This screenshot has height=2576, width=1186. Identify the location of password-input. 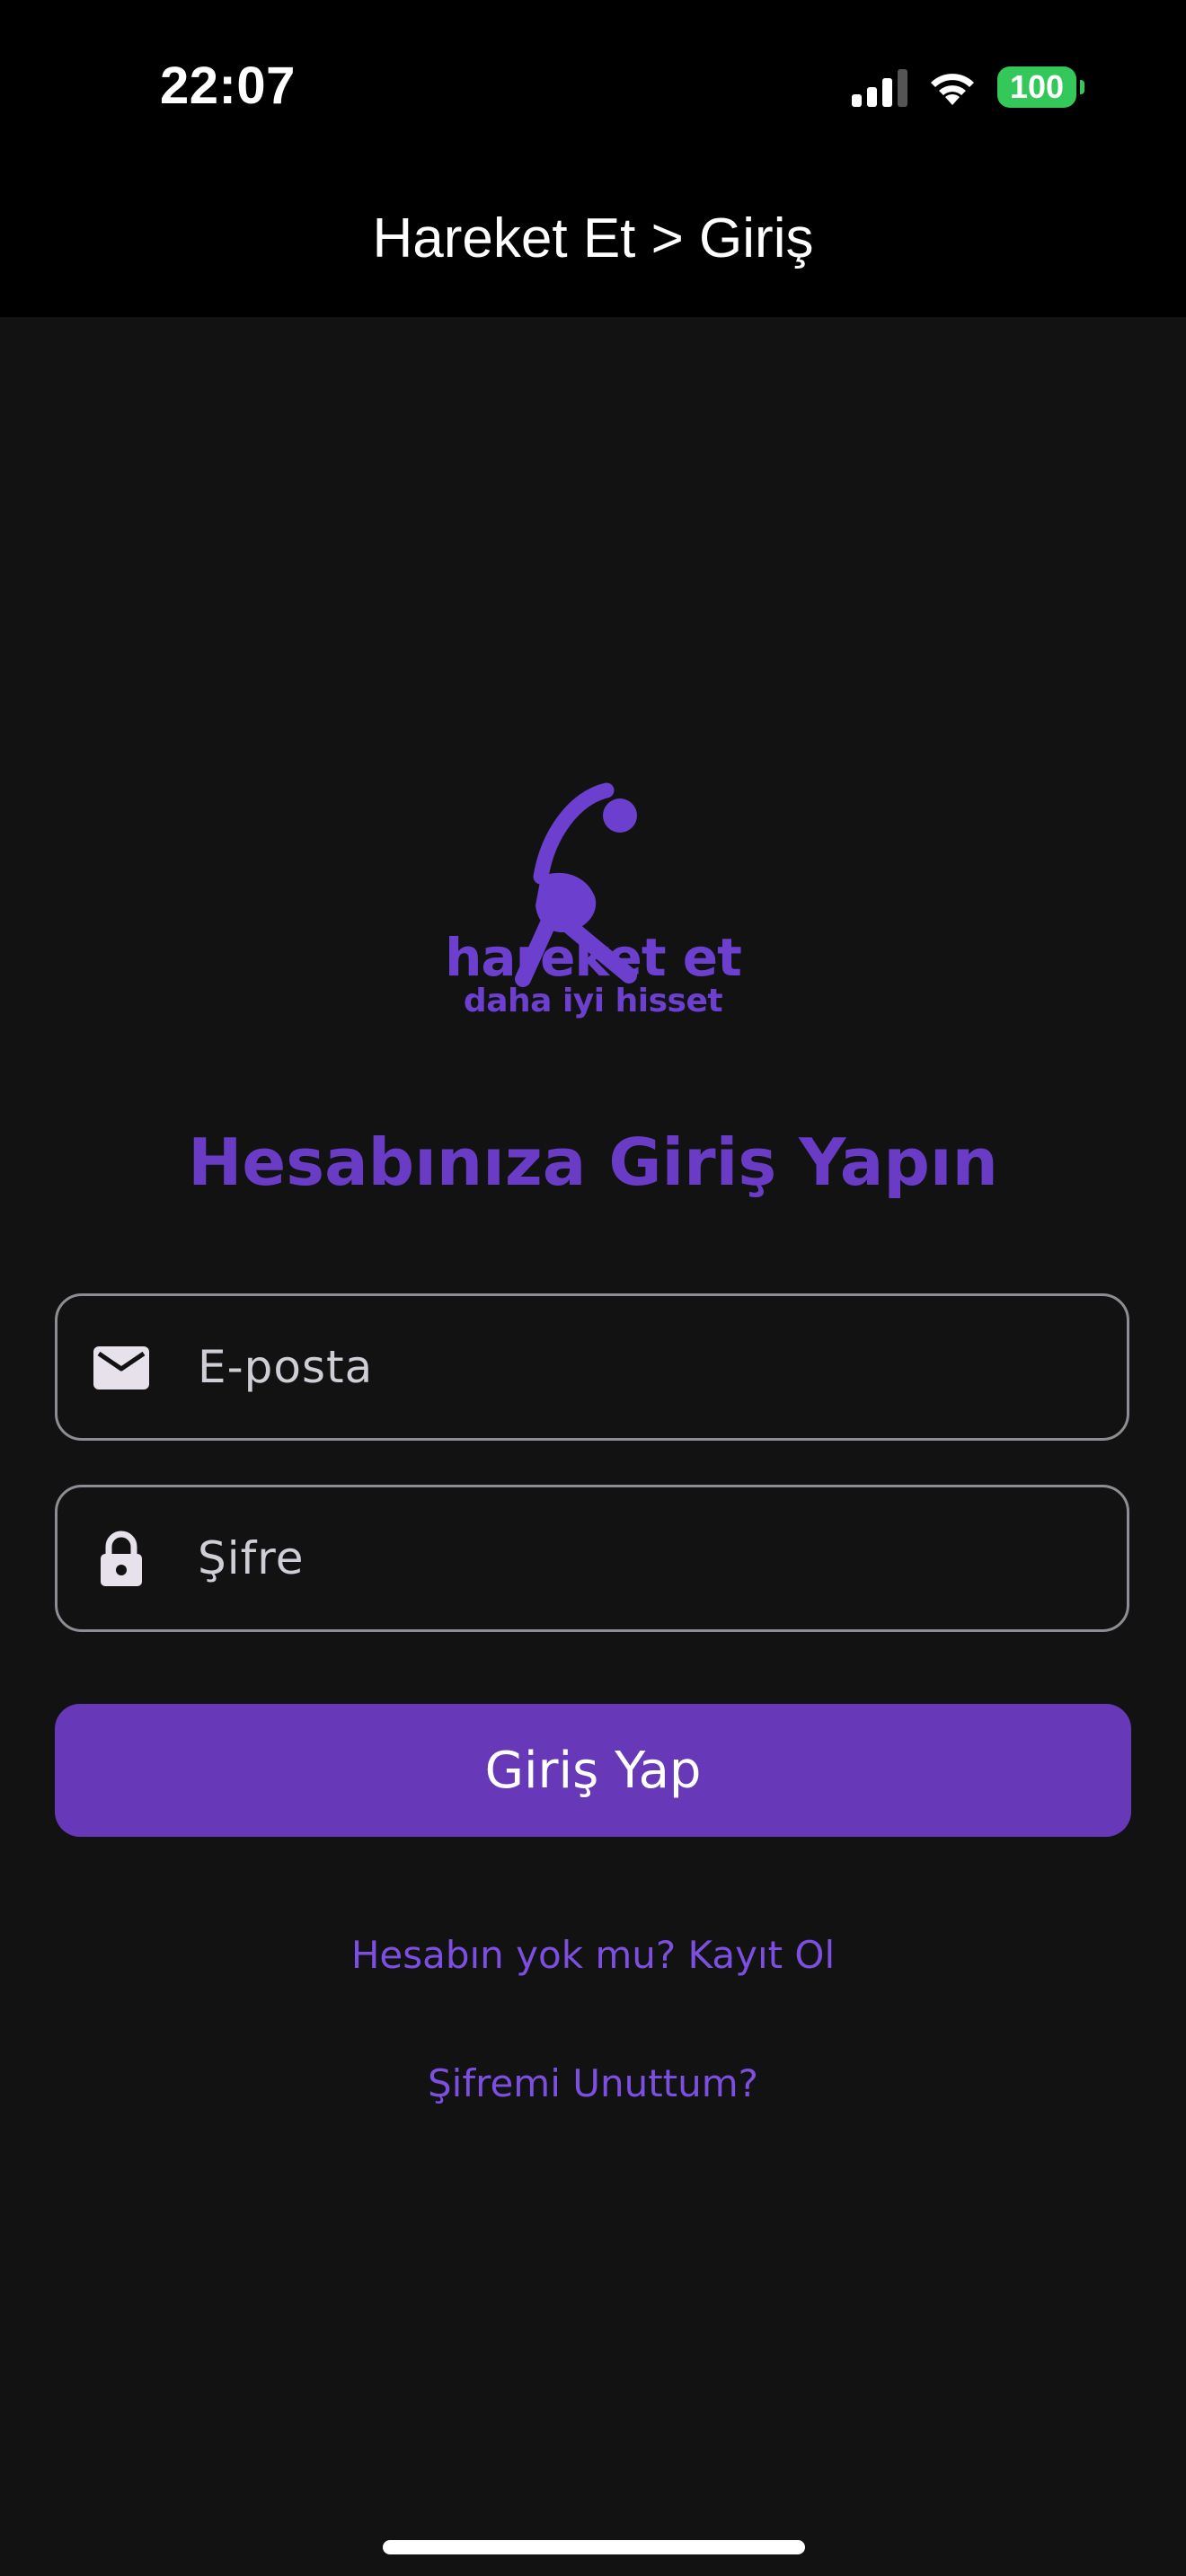
(638, 1558).